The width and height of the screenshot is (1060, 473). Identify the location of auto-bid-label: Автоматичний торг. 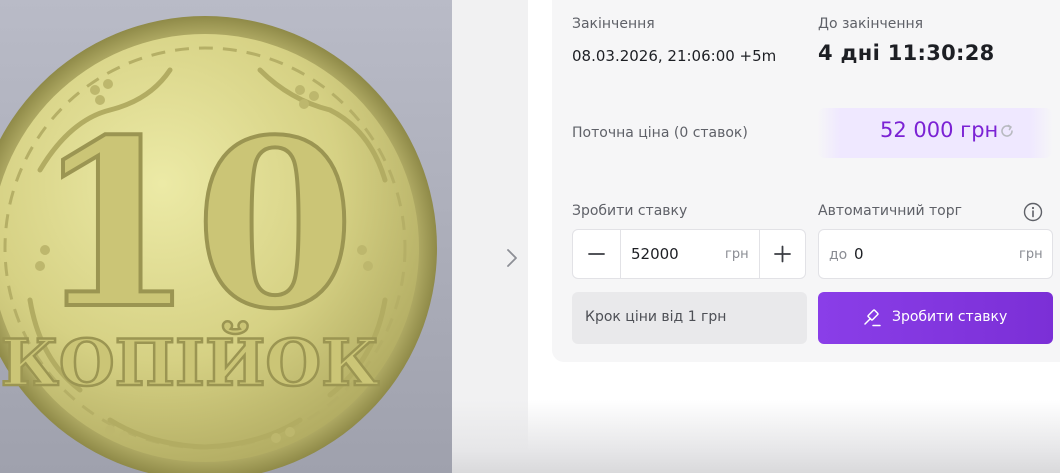
(890, 211).